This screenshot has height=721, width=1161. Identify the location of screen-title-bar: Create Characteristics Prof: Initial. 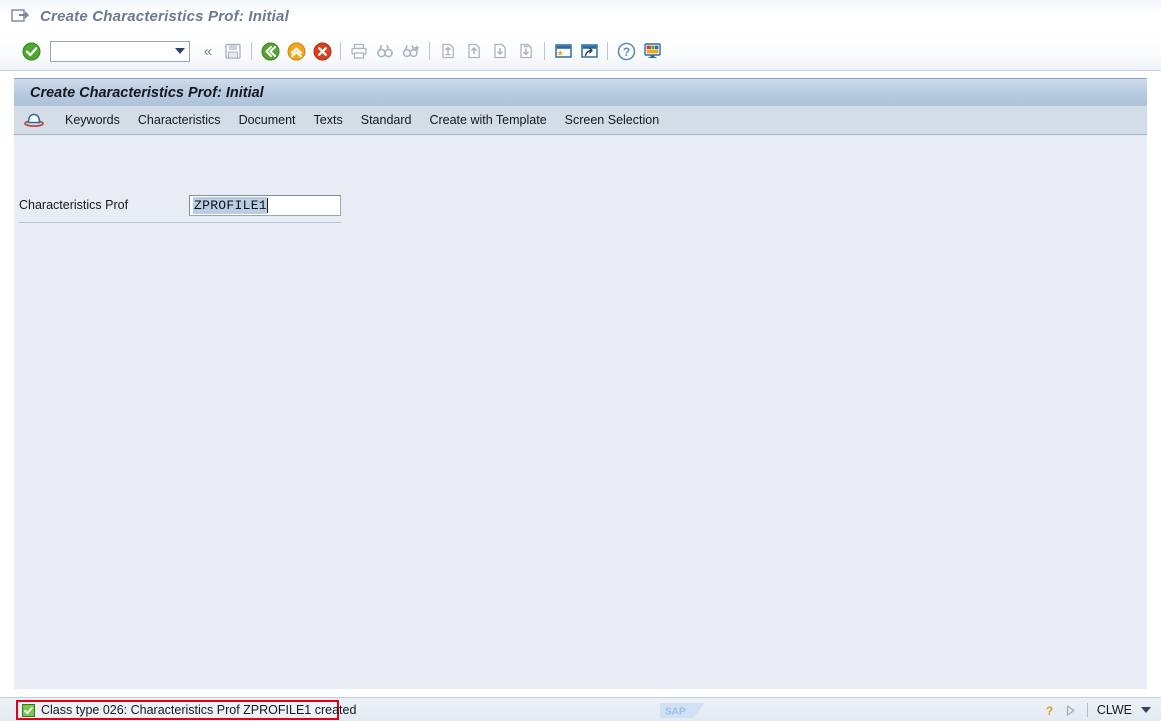
(580, 92).